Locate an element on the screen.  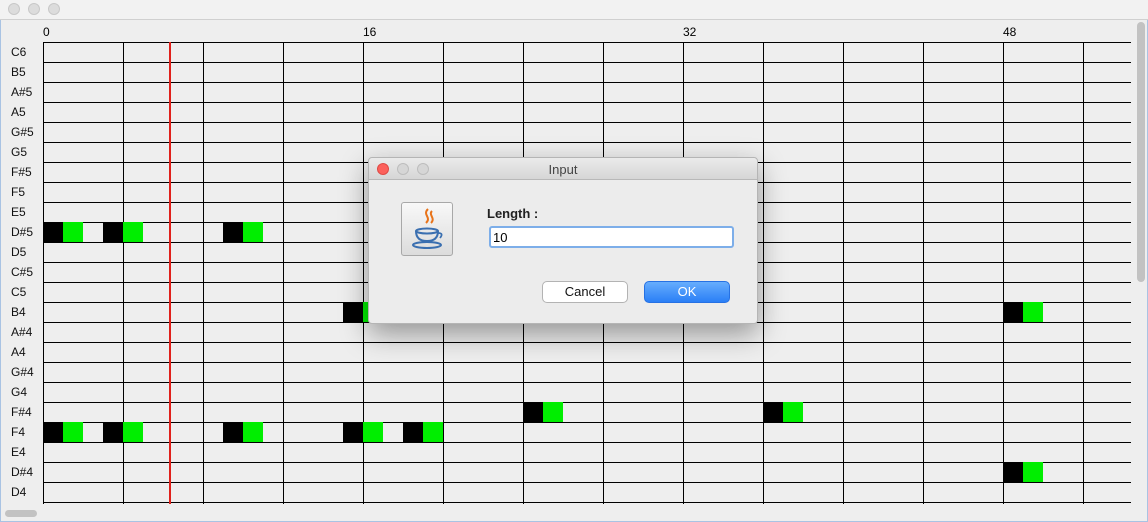
window-titlebar is located at coordinates (574, 10).